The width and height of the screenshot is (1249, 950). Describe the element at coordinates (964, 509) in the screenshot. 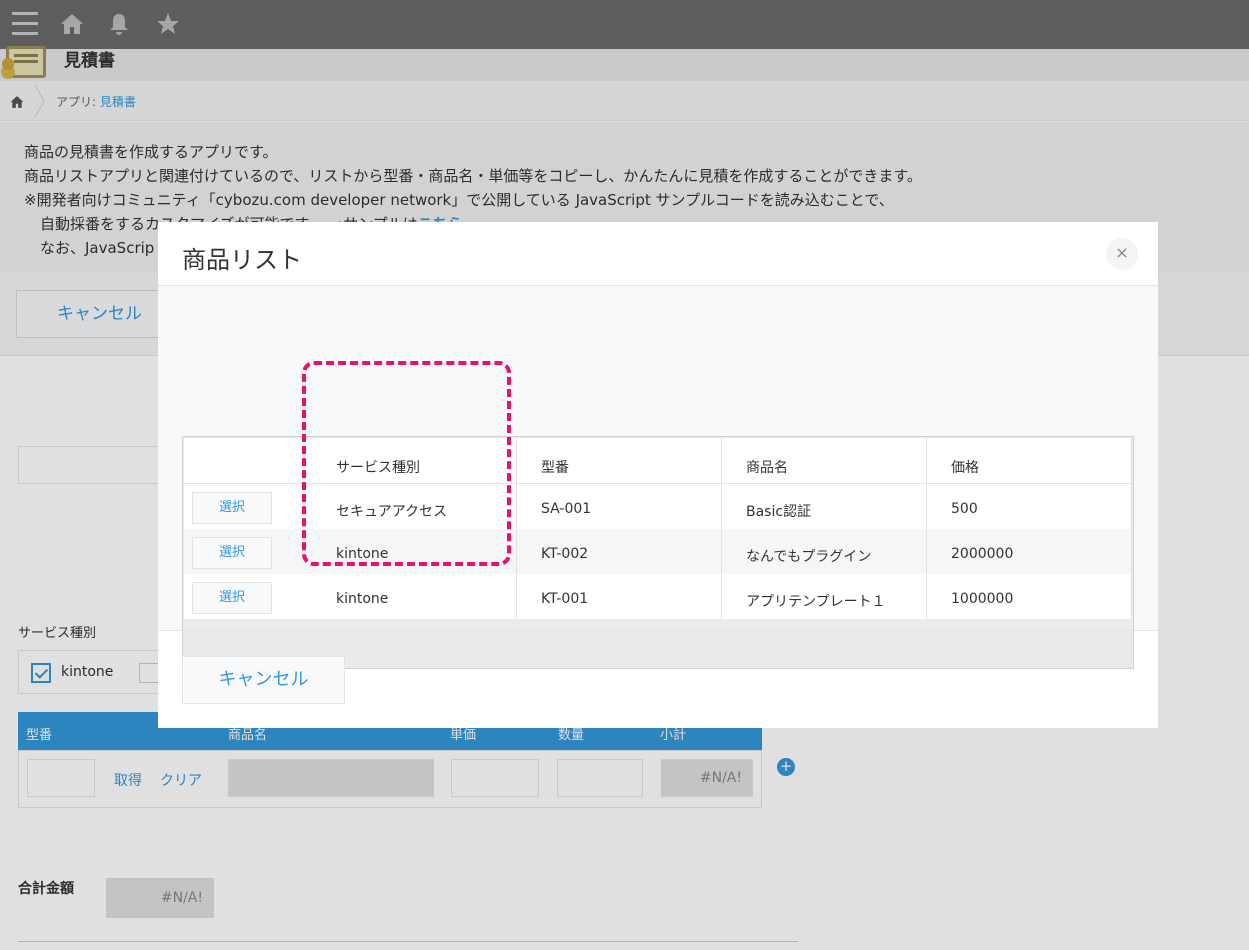

I see `cell-price: 500` at that location.